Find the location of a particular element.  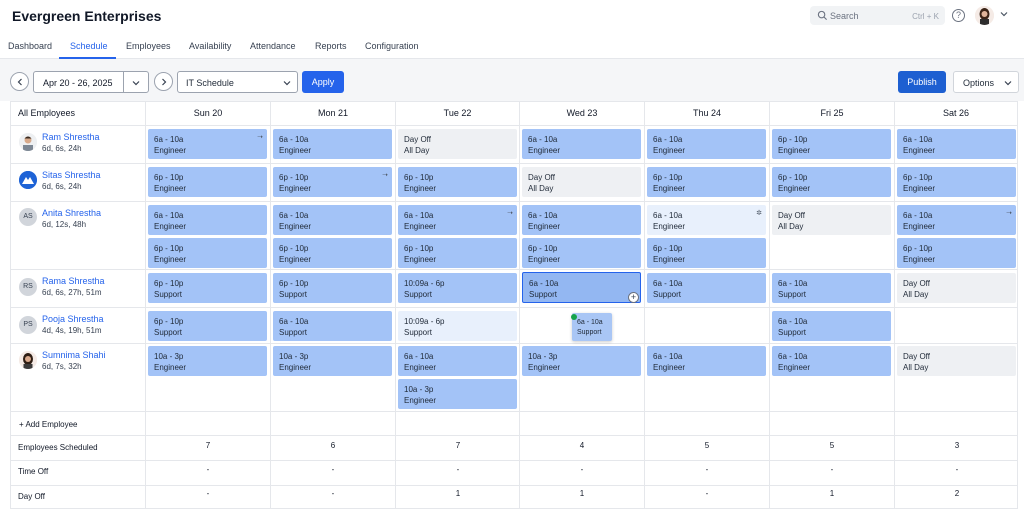

schedule-select: IT Schedule is located at coordinates (237, 82).